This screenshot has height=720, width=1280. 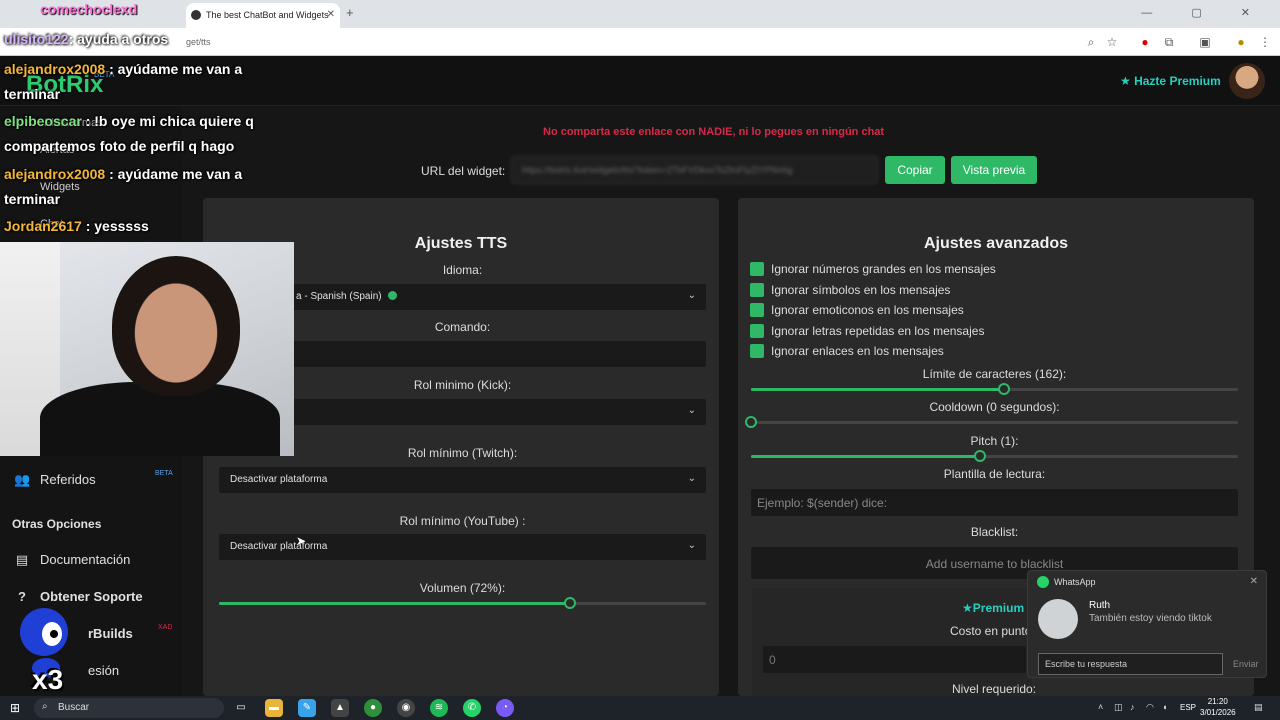 What do you see at coordinates (1130, 664) in the screenshot?
I see `reply-input: Escribe tu respuesta` at bounding box center [1130, 664].